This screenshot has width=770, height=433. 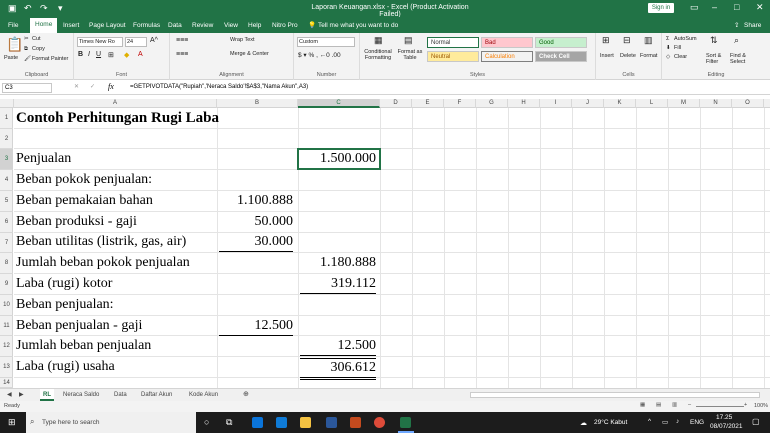 What do you see at coordinates (756, 421) in the screenshot?
I see `notification-icon: ▢` at bounding box center [756, 421].